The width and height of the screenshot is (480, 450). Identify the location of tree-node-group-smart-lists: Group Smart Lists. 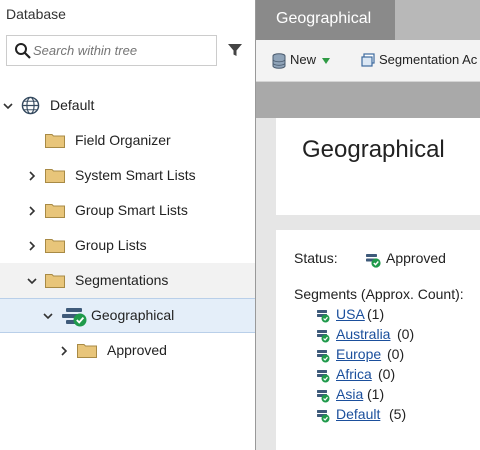
(127, 210).